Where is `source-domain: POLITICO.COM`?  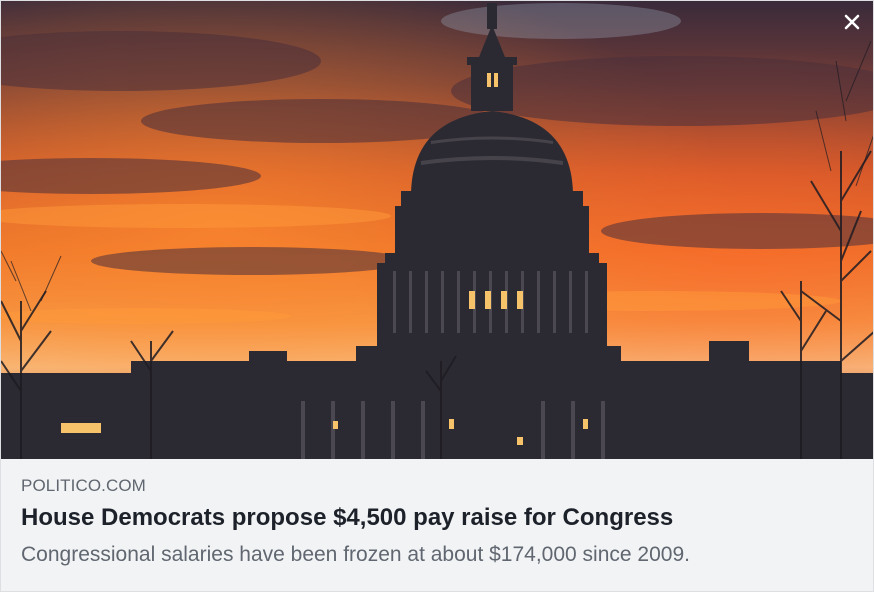 source-domain: POLITICO.COM is located at coordinates (83, 485).